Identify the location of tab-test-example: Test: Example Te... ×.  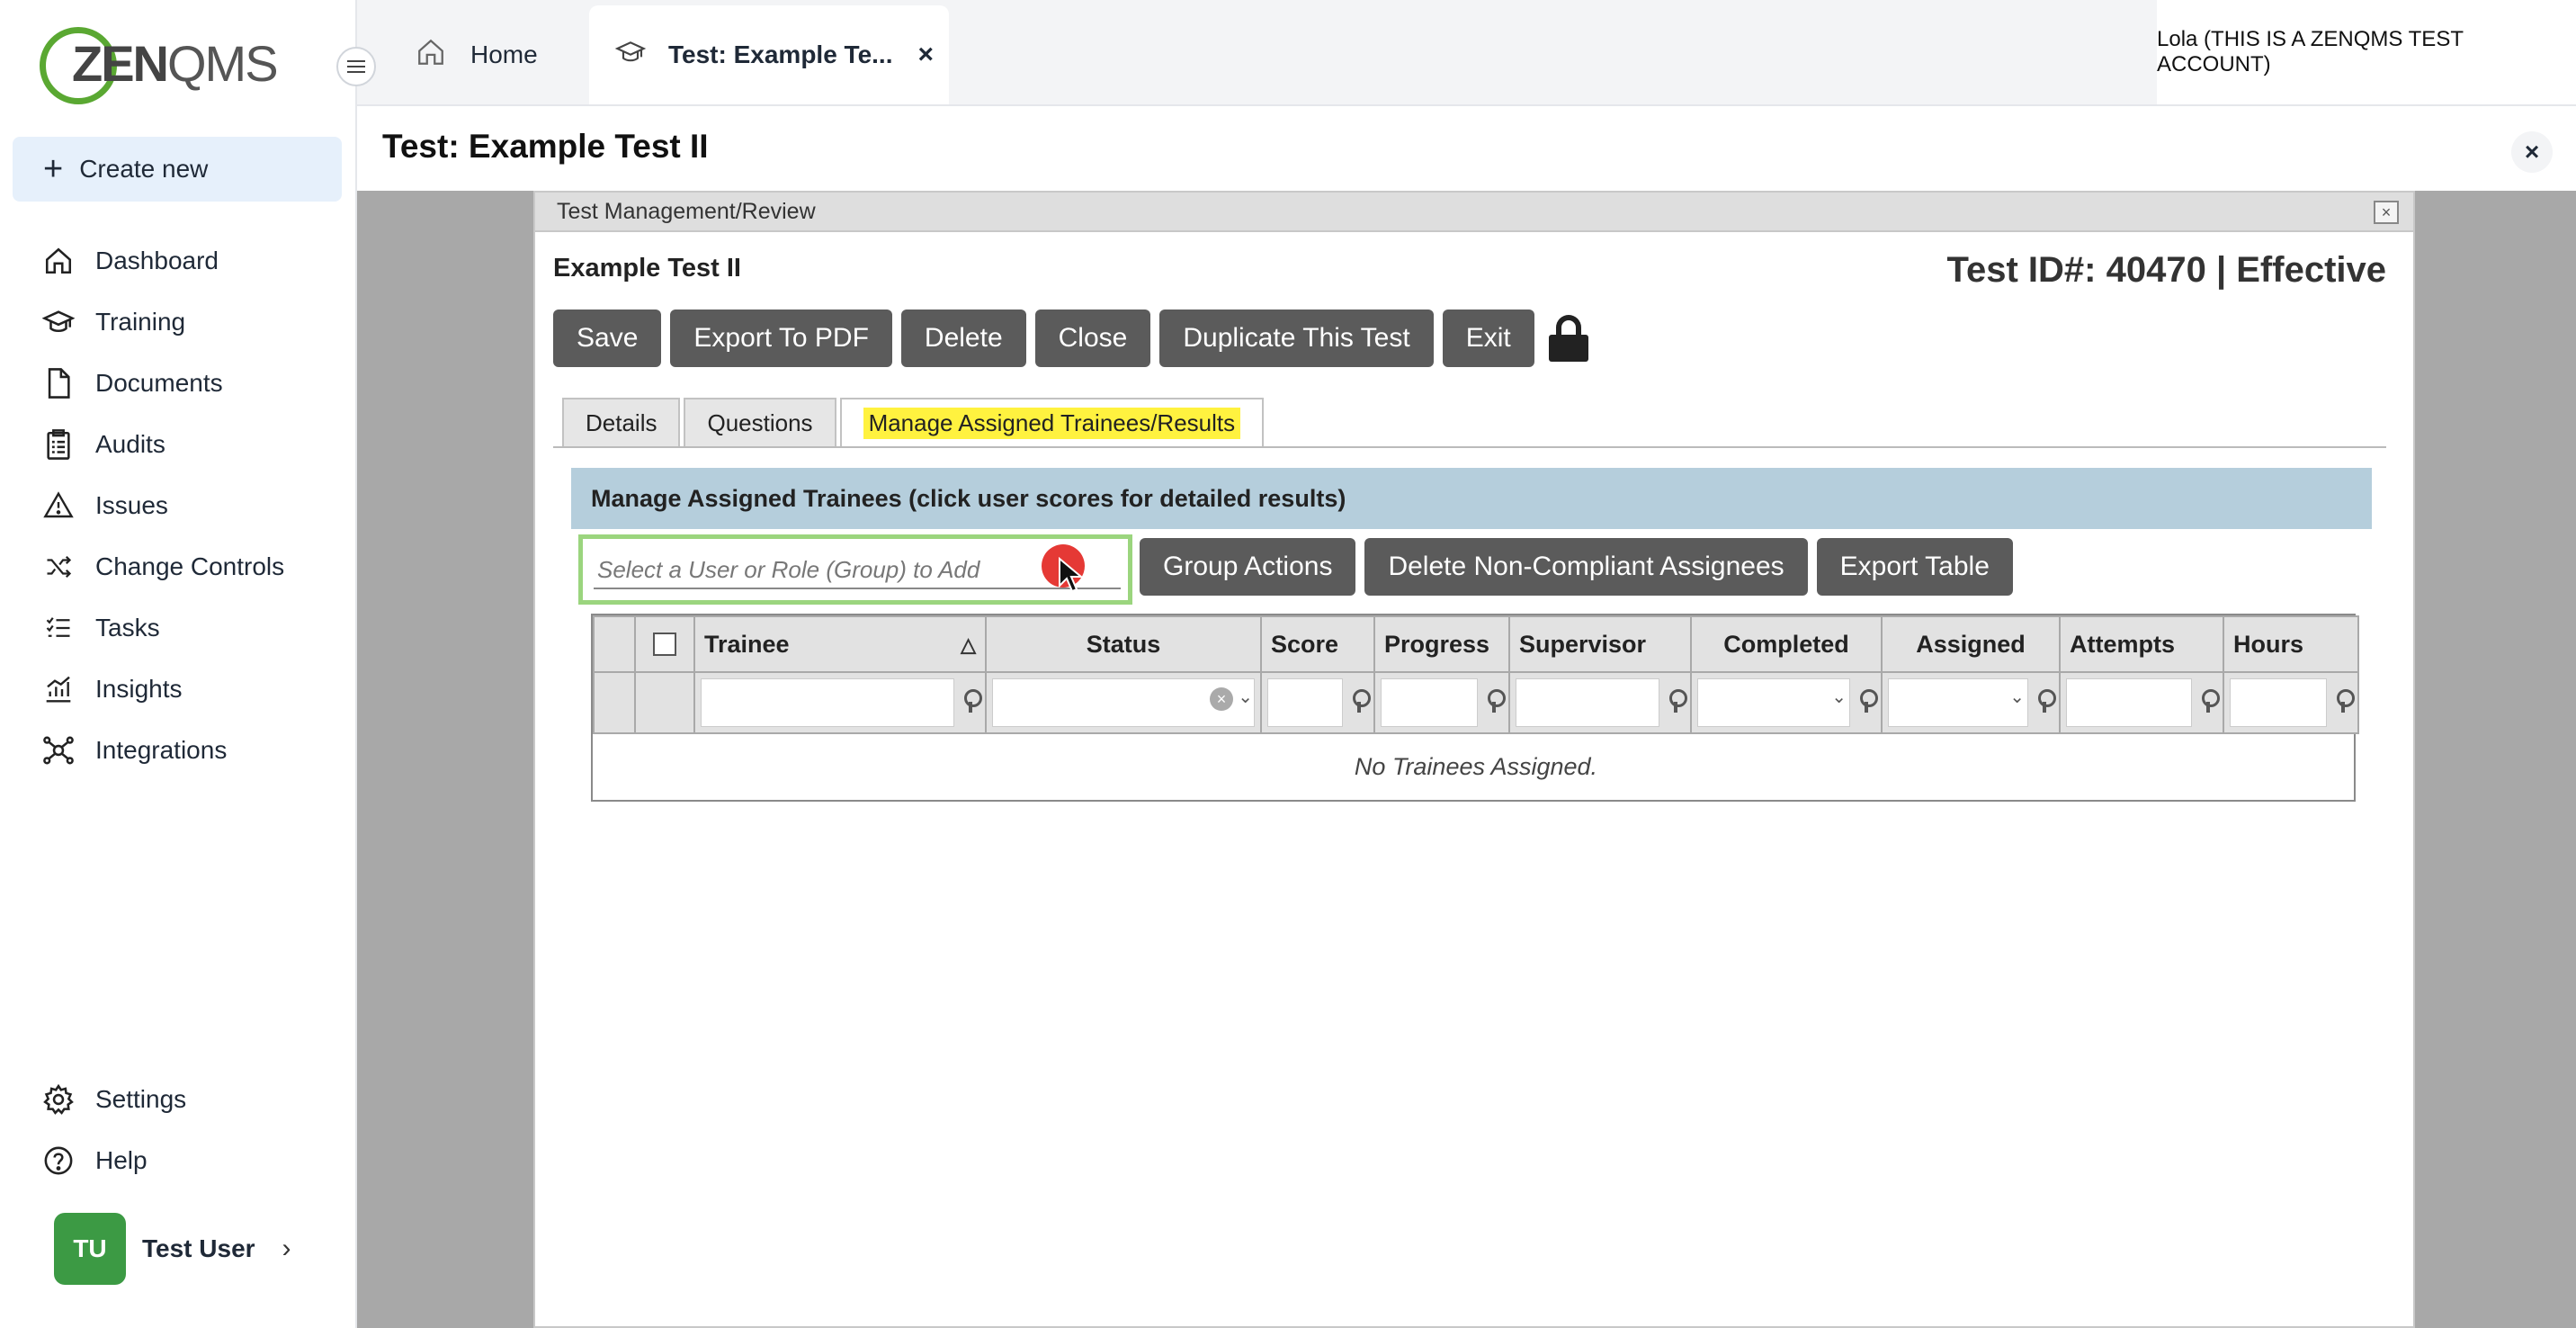
(769, 55).